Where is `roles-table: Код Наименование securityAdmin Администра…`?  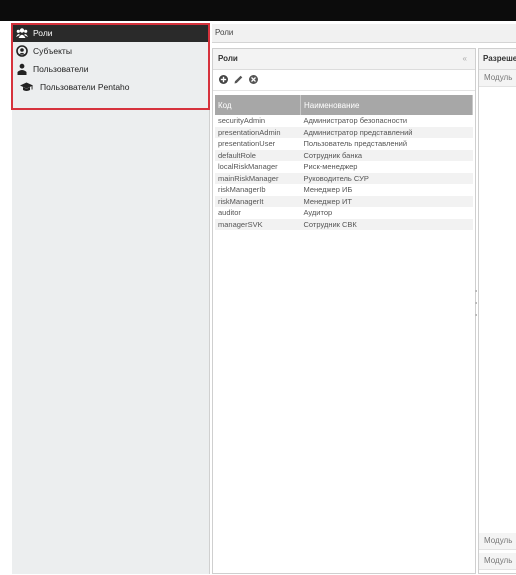 roles-table: Код Наименование securityAdmin Администра… is located at coordinates (344, 162).